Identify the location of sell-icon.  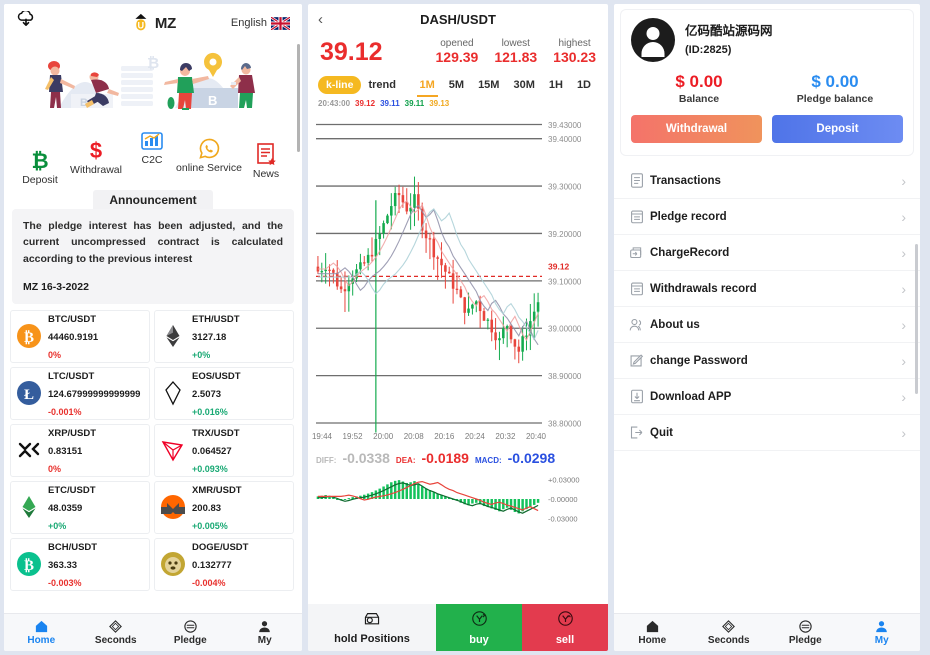
(565, 621).